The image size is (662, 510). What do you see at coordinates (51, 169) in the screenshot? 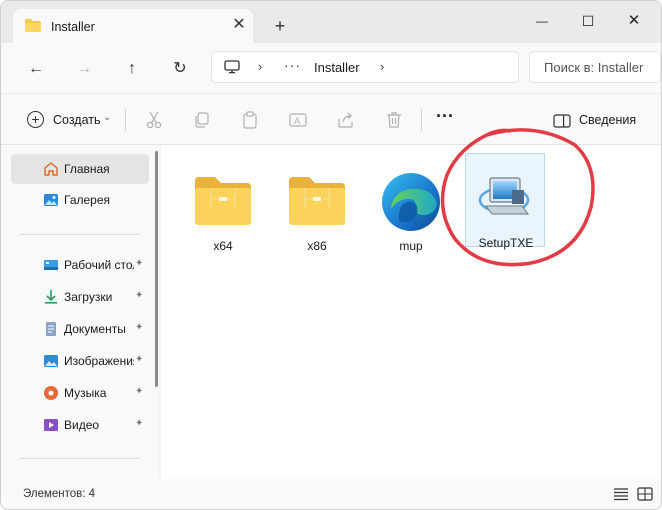
I see `home-icon` at bounding box center [51, 169].